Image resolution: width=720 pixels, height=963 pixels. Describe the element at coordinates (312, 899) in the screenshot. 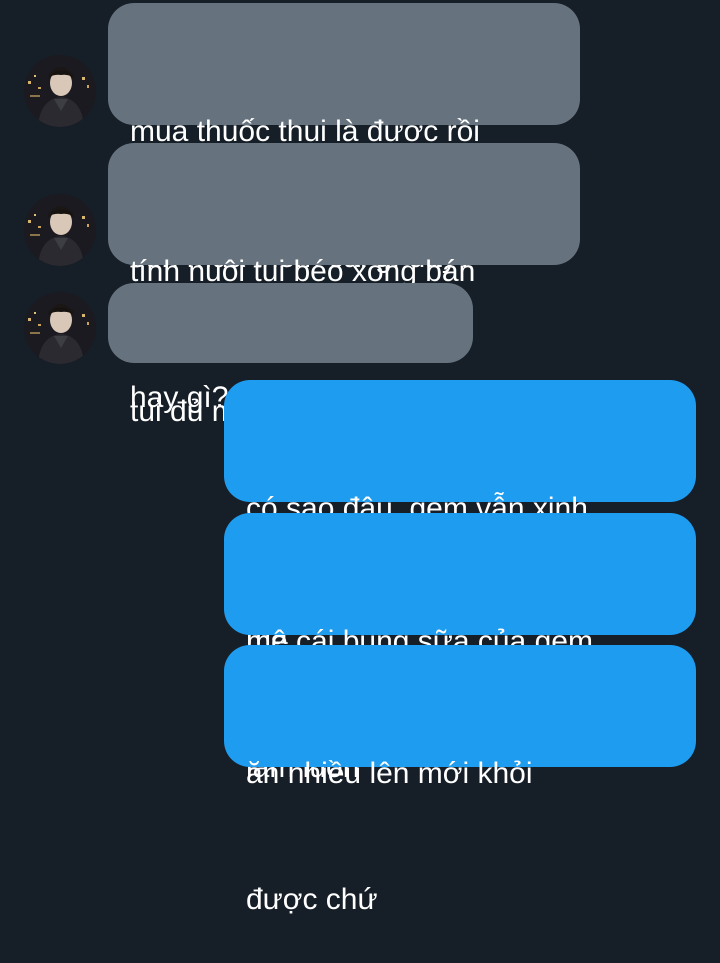

I see `message-text-line: được chứ` at that location.